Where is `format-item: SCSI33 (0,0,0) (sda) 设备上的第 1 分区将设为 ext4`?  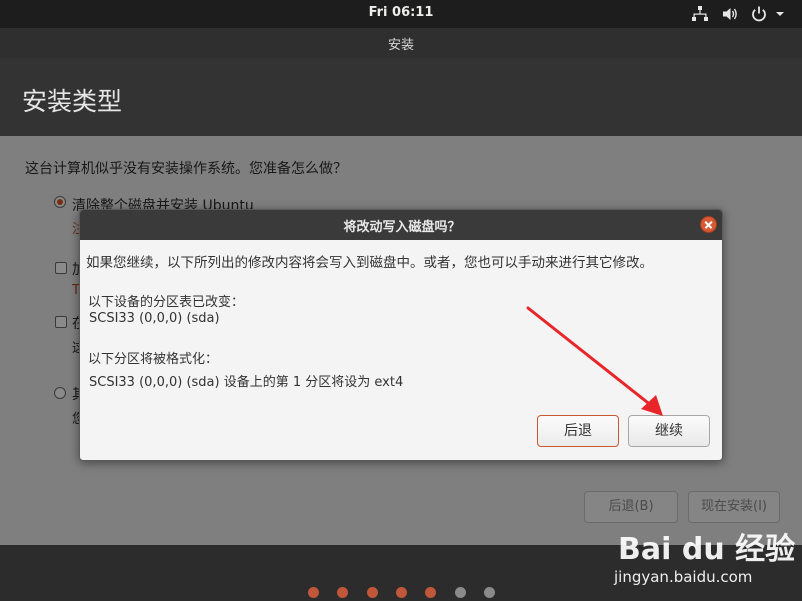
format-item: SCSI33 (0,0,0) (sda) 设备上的第 1 分区将设为 ext4 is located at coordinates (246, 382).